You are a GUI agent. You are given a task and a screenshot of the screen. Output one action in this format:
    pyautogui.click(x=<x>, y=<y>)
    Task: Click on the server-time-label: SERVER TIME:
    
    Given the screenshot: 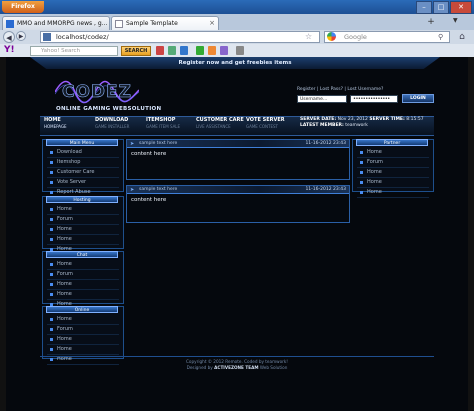 What is the action you would take?
    pyautogui.click(x=387, y=119)
    